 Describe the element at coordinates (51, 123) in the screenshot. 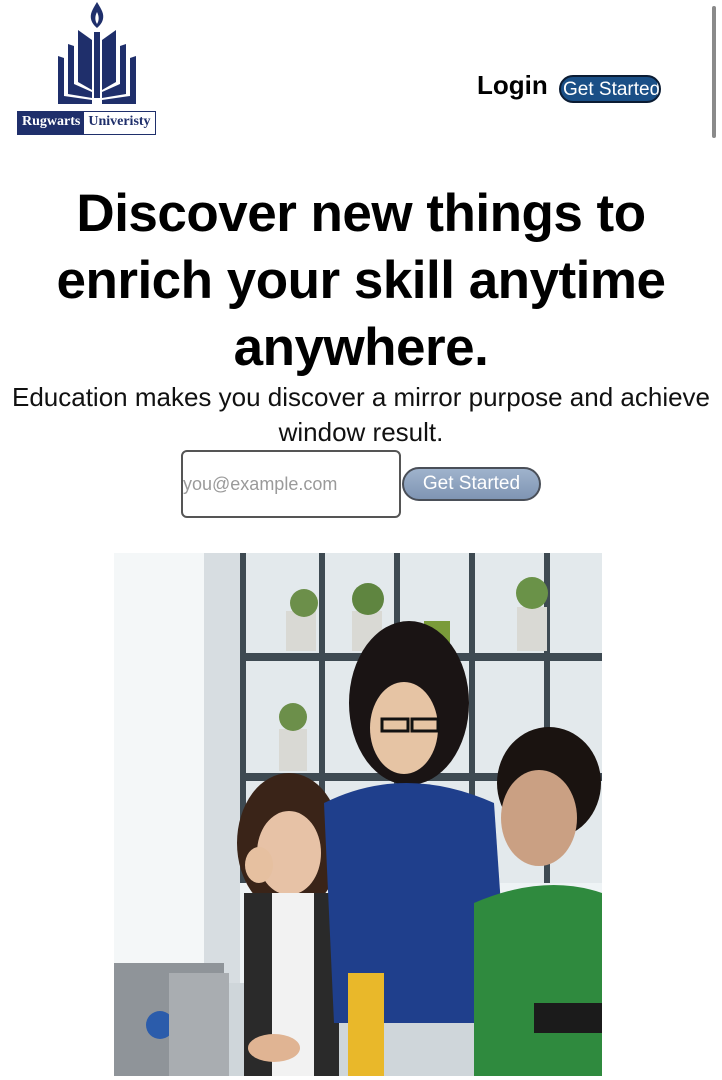

I see `brand-name-part1: Rugwarts` at that location.